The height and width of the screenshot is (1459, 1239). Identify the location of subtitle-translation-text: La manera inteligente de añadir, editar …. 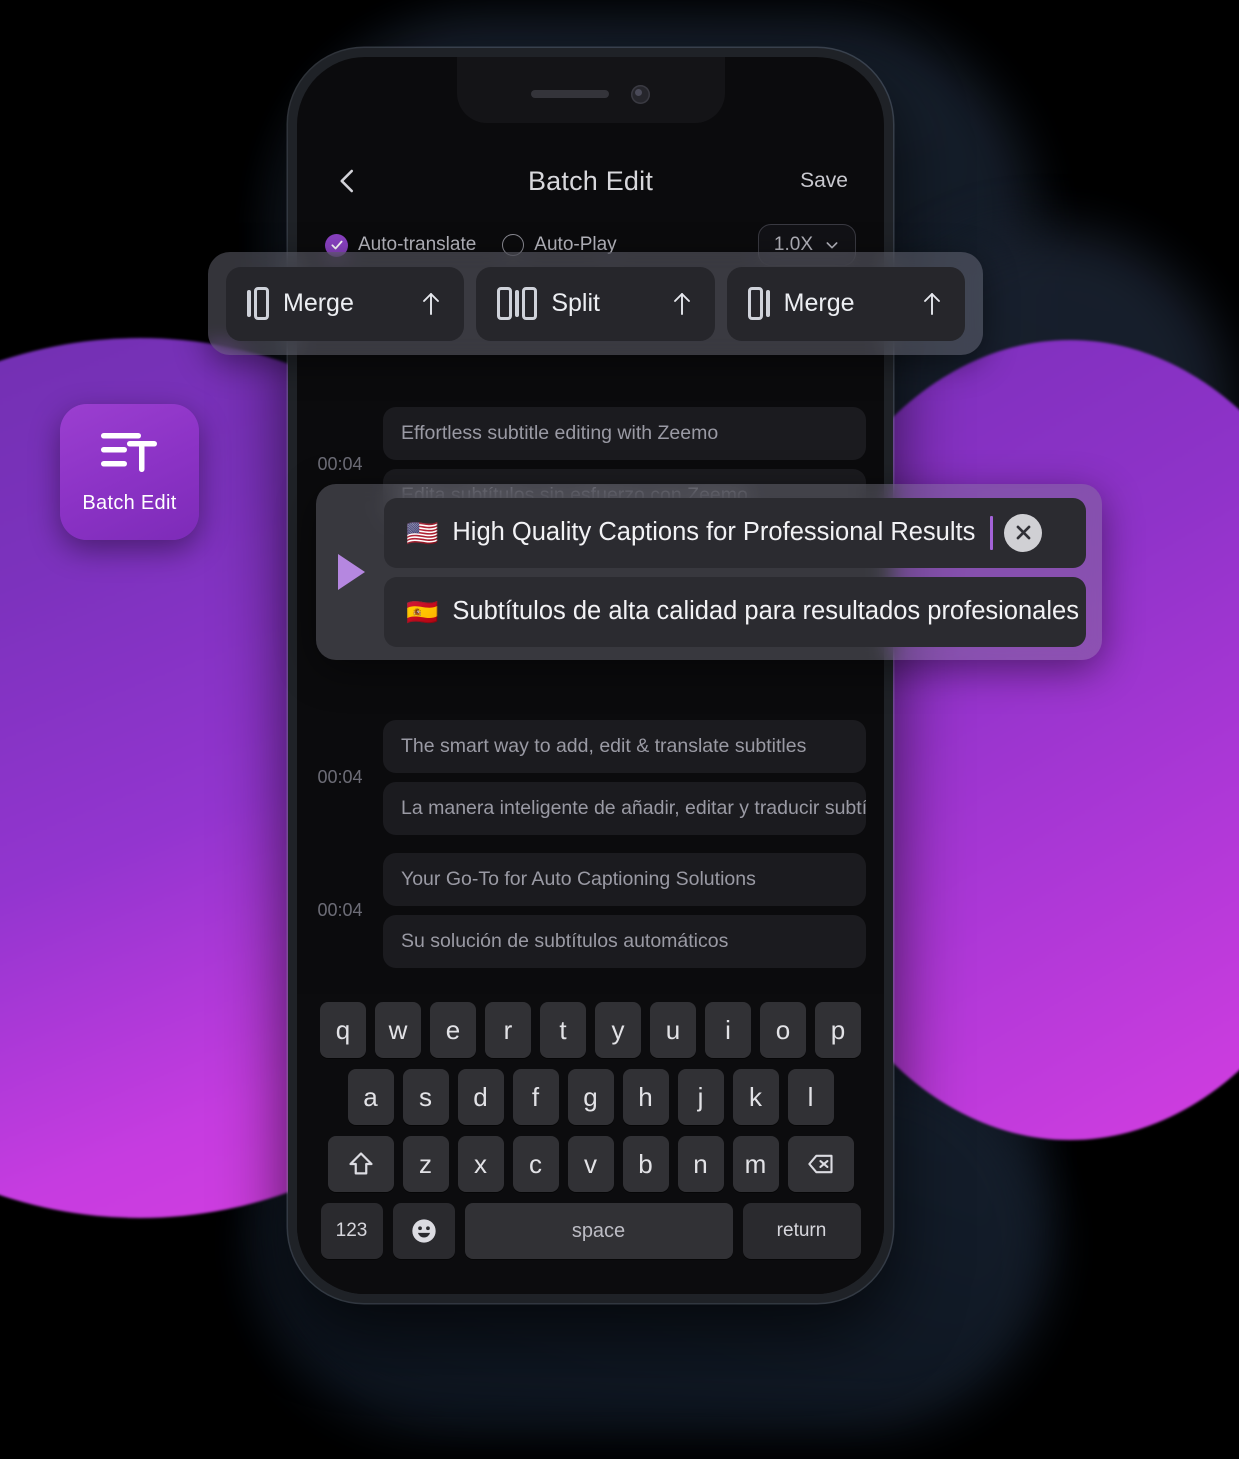
(624, 808).